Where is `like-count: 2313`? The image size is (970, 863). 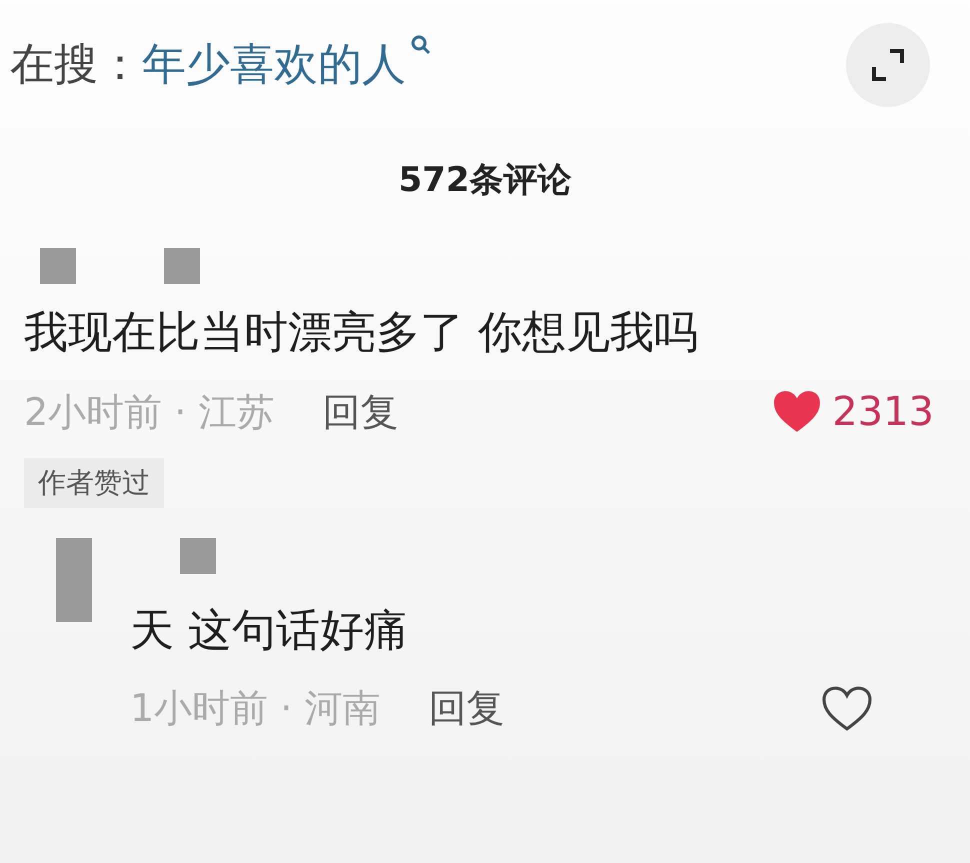 like-count: 2313 is located at coordinates (883, 412).